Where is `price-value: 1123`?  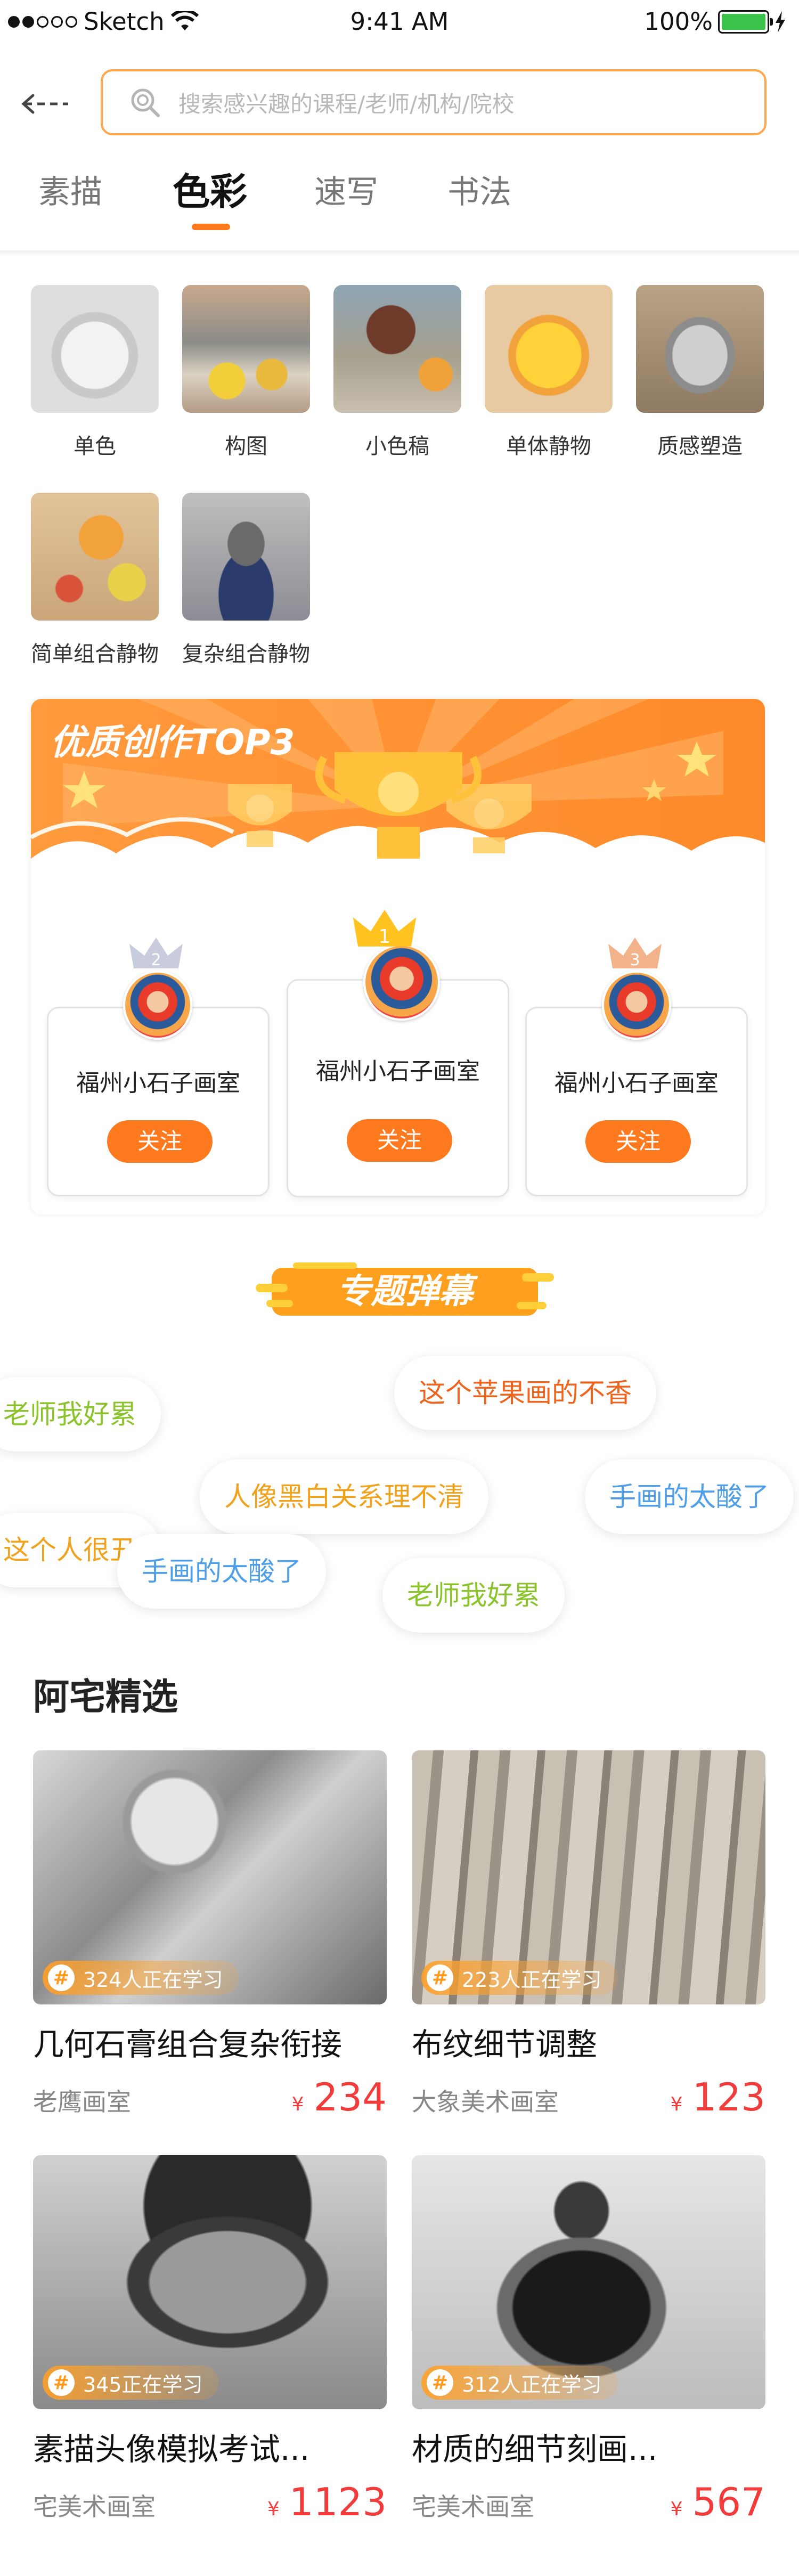 price-value: 1123 is located at coordinates (338, 2502).